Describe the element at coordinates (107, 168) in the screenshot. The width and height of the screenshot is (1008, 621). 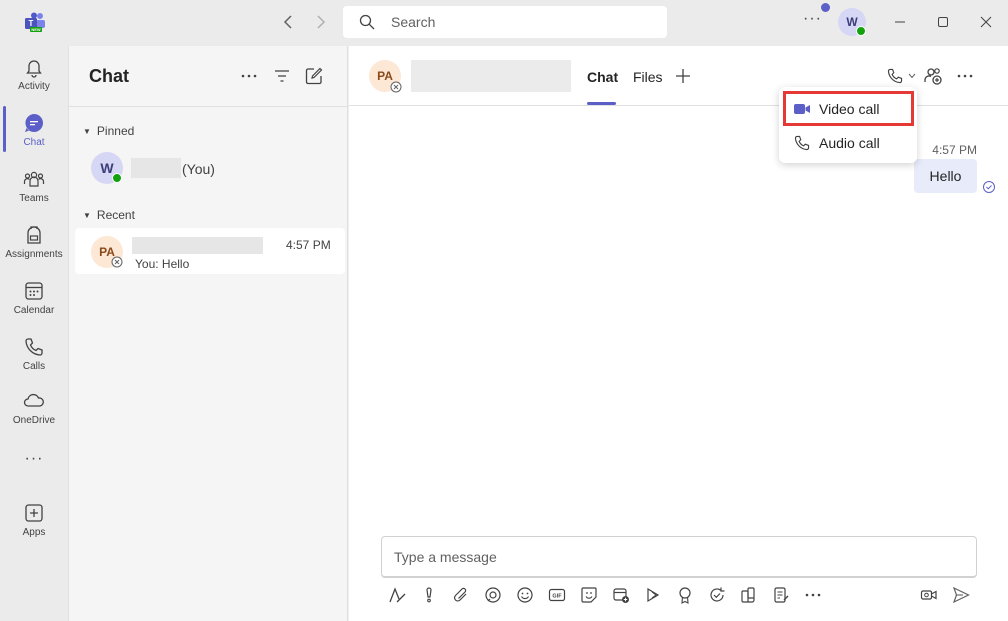
I see `avatar-initial: W` at that location.